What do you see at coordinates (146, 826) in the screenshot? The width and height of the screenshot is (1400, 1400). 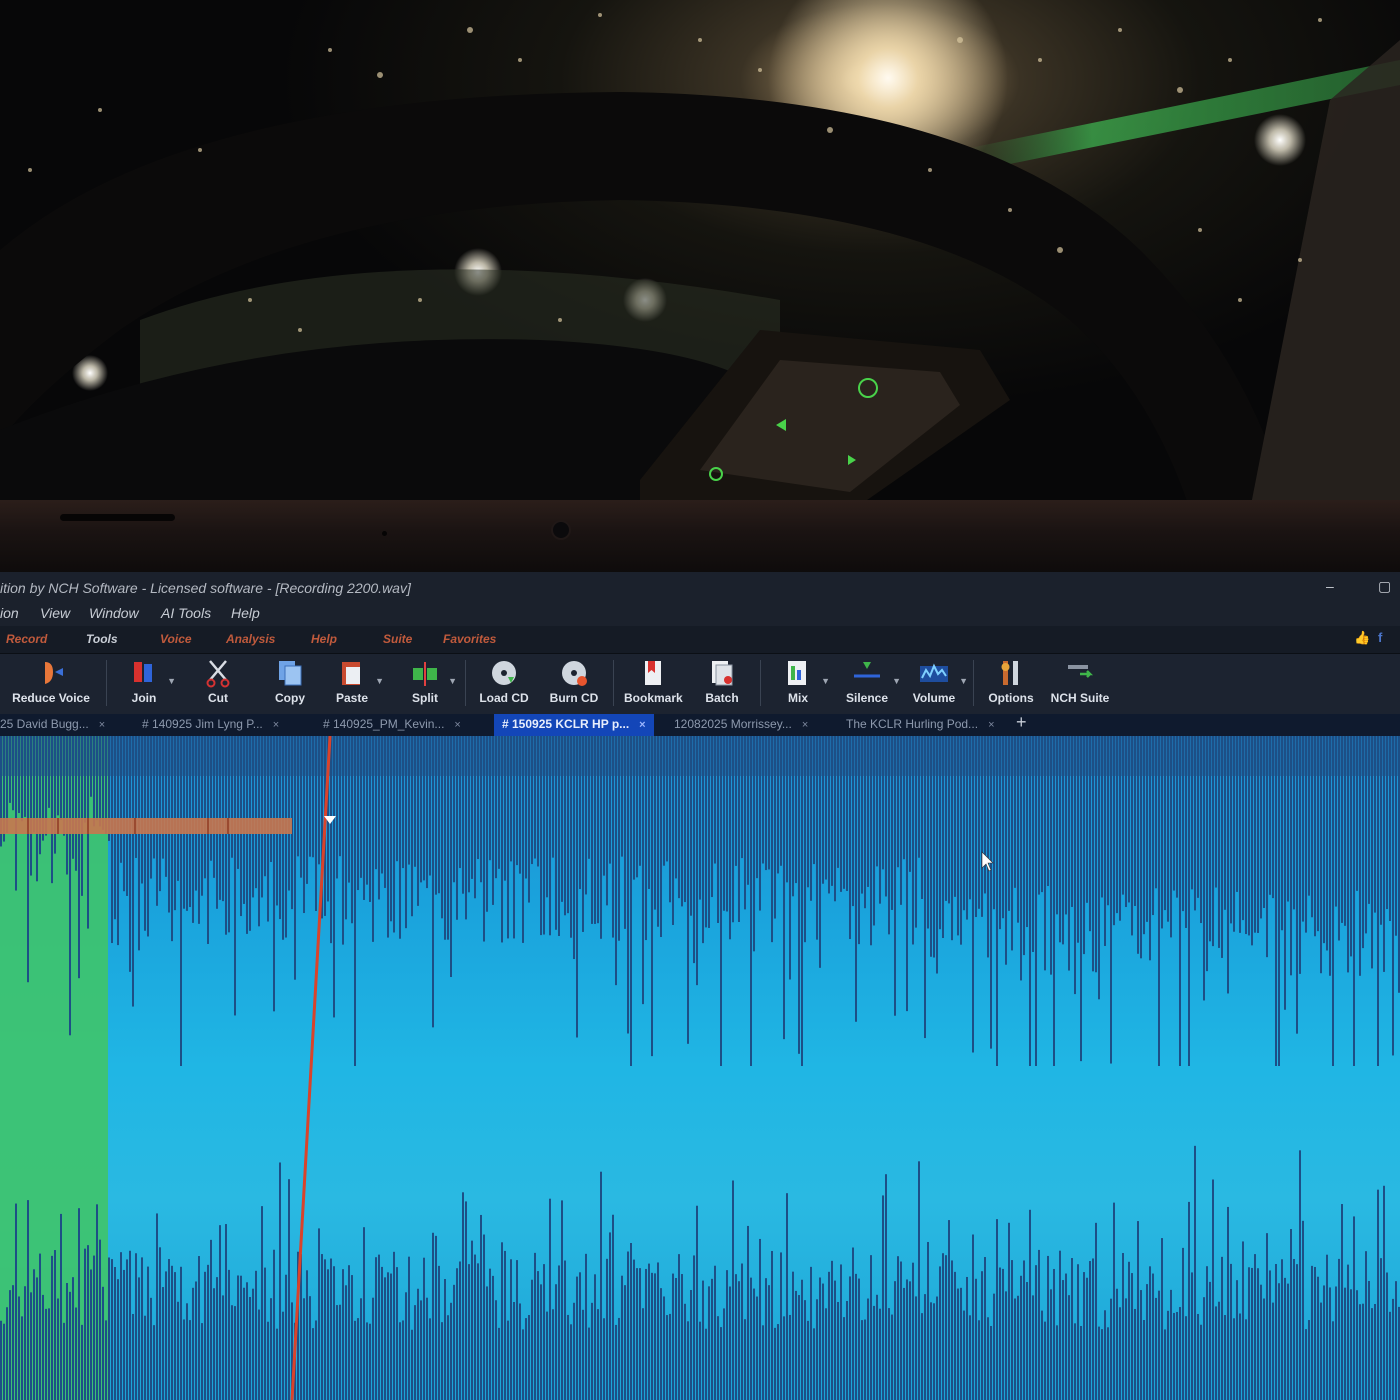 I see `region-marker-bar` at bounding box center [146, 826].